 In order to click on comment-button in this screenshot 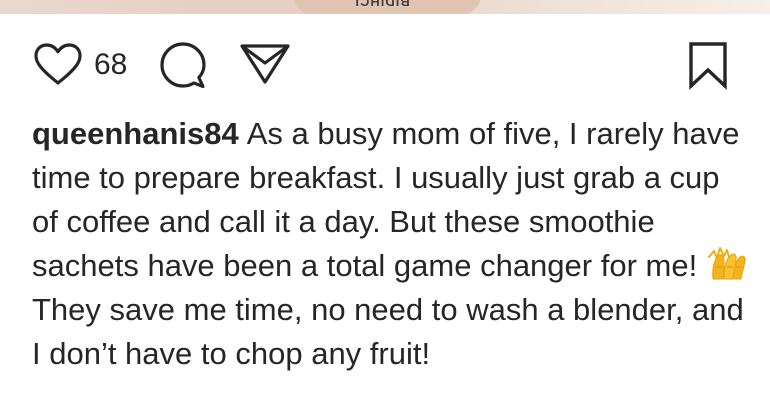, I will do `click(183, 65)`.